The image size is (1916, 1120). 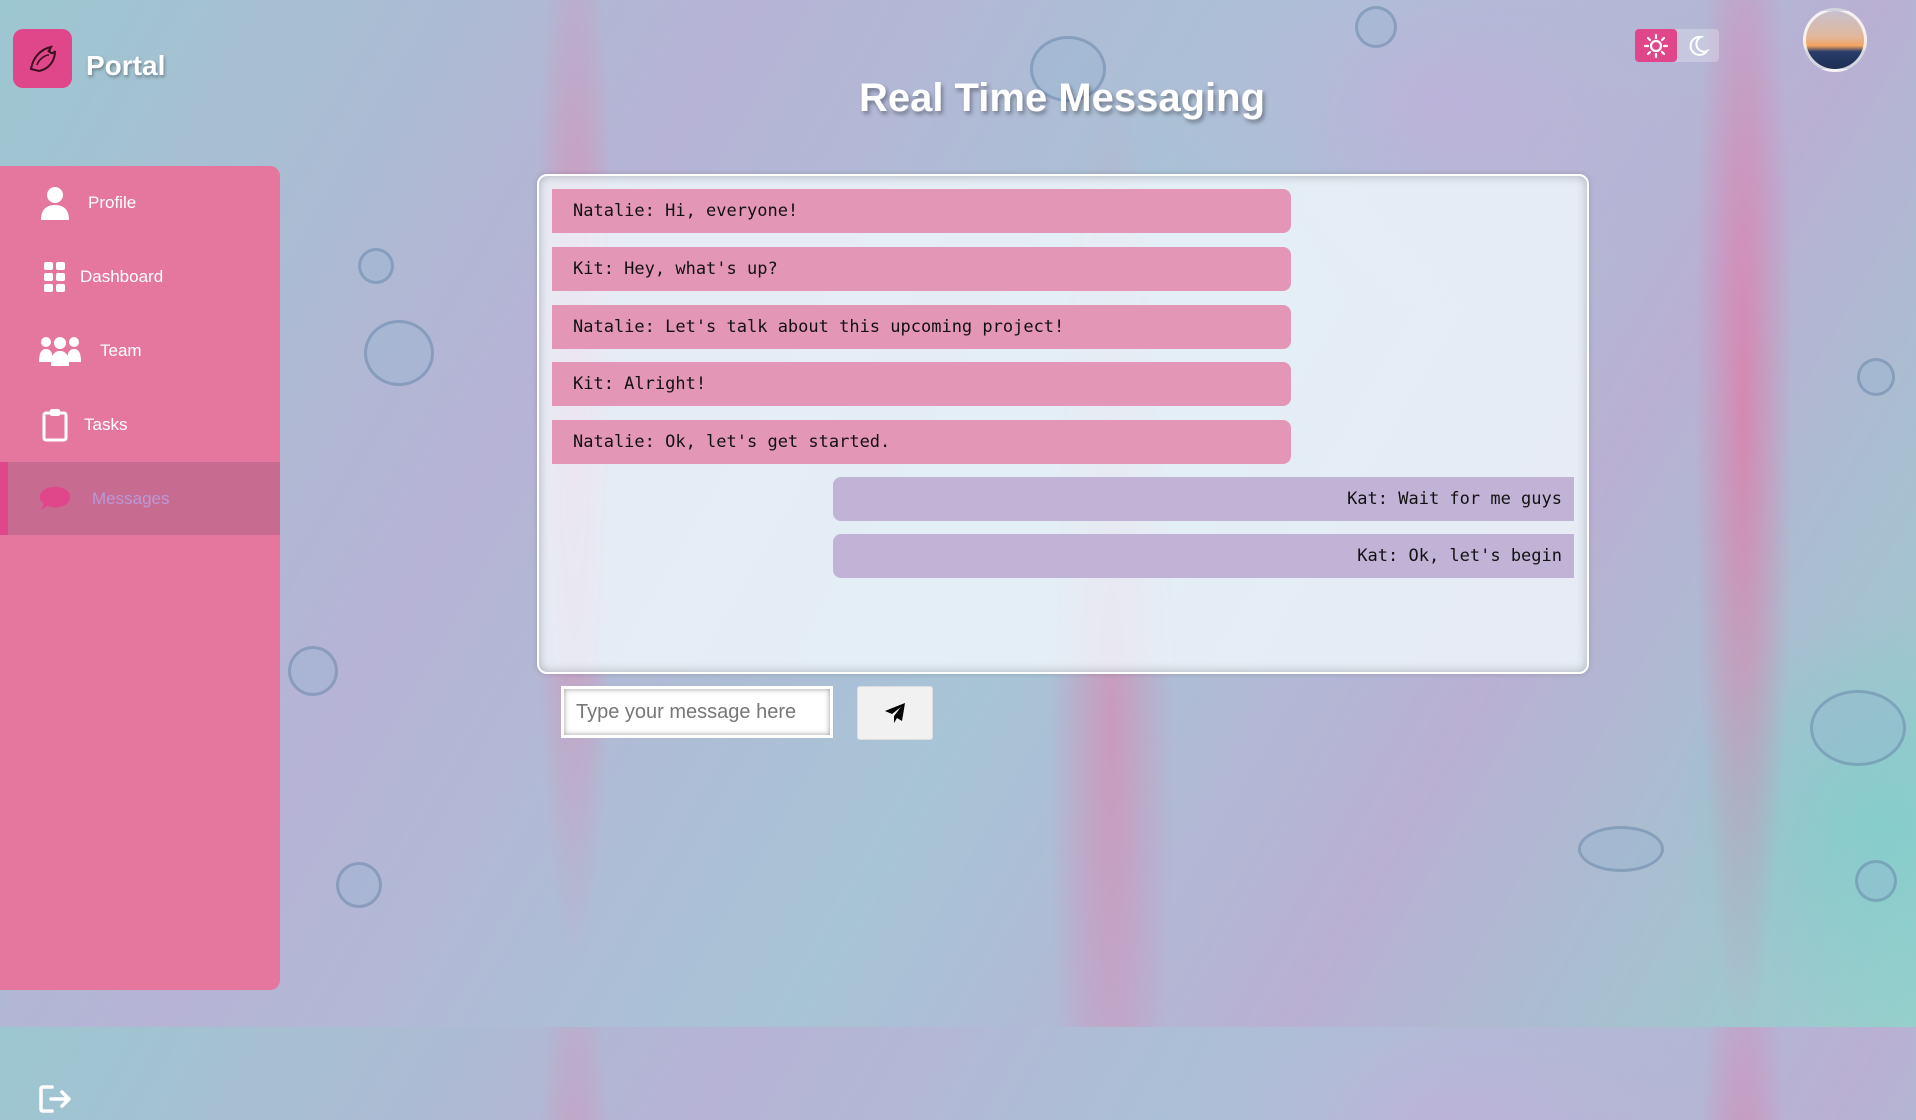 What do you see at coordinates (55, 277) in the screenshot?
I see `grid-icon` at bounding box center [55, 277].